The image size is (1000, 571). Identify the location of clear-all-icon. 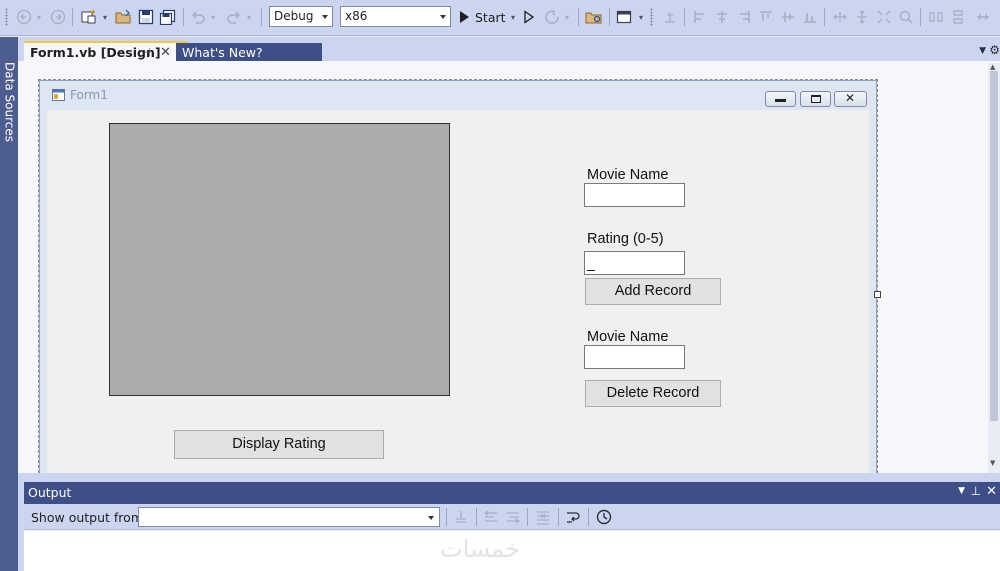
(543, 518).